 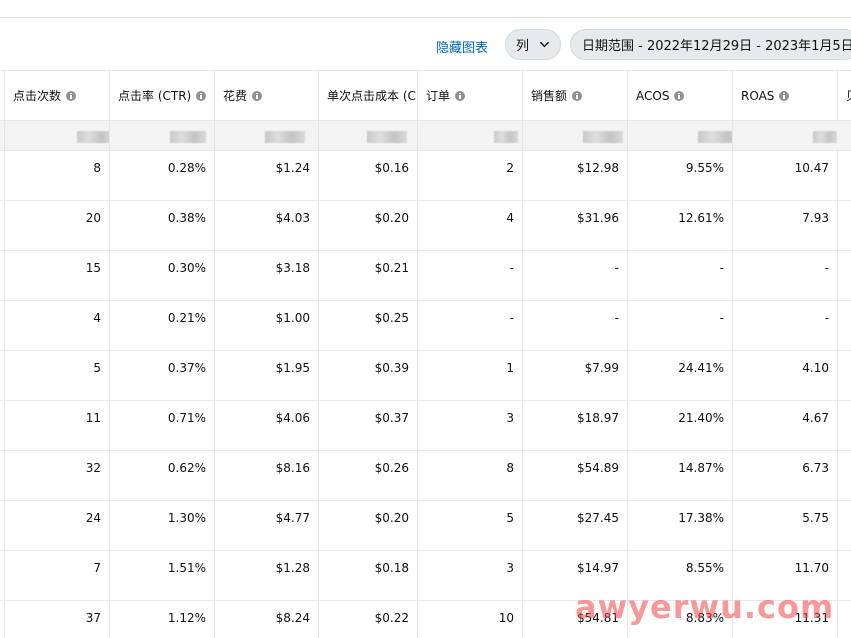 I want to click on column-header-roas: ROAS, so click(x=784, y=95).